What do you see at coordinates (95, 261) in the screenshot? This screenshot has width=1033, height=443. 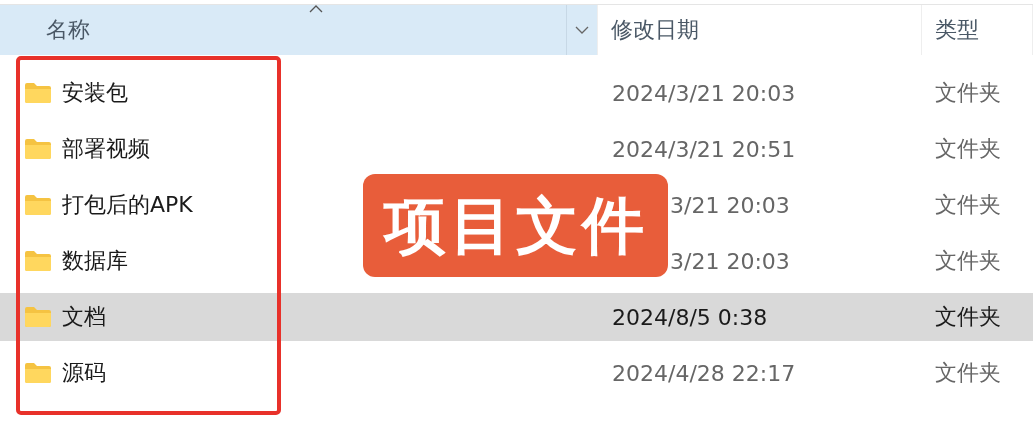 I see `folder-name: 数据库` at bounding box center [95, 261].